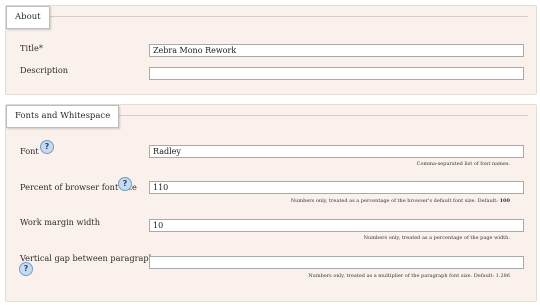 This screenshot has width=540, height=307. What do you see at coordinates (336, 50) in the screenshot?
I see `title-input: Zebra Mono Rework` at bounding box center [336, 50].